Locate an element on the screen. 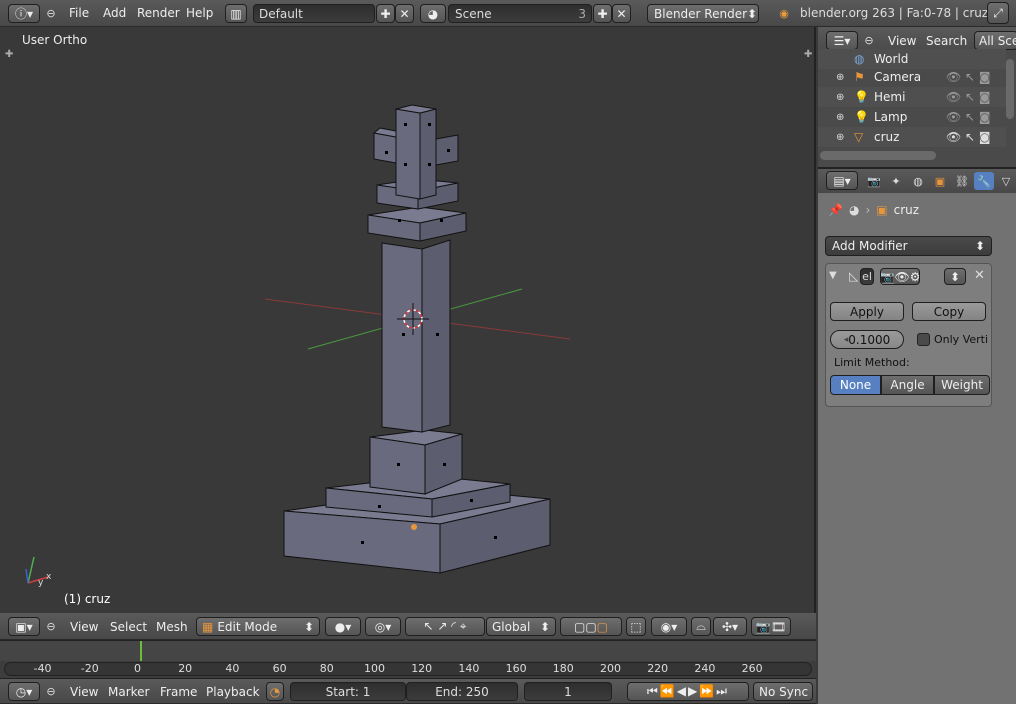  data-tab-icon: ▽ is located at coordinates (1006, 181).